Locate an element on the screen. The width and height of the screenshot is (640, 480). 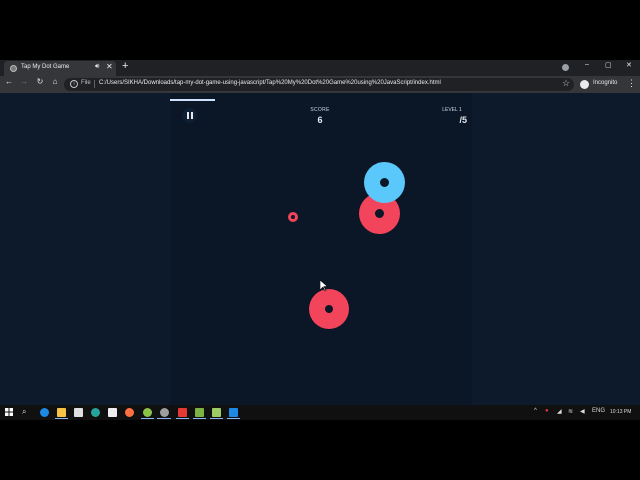
tab-title: Tap My Dot Game is located at coordinates (45, 67).